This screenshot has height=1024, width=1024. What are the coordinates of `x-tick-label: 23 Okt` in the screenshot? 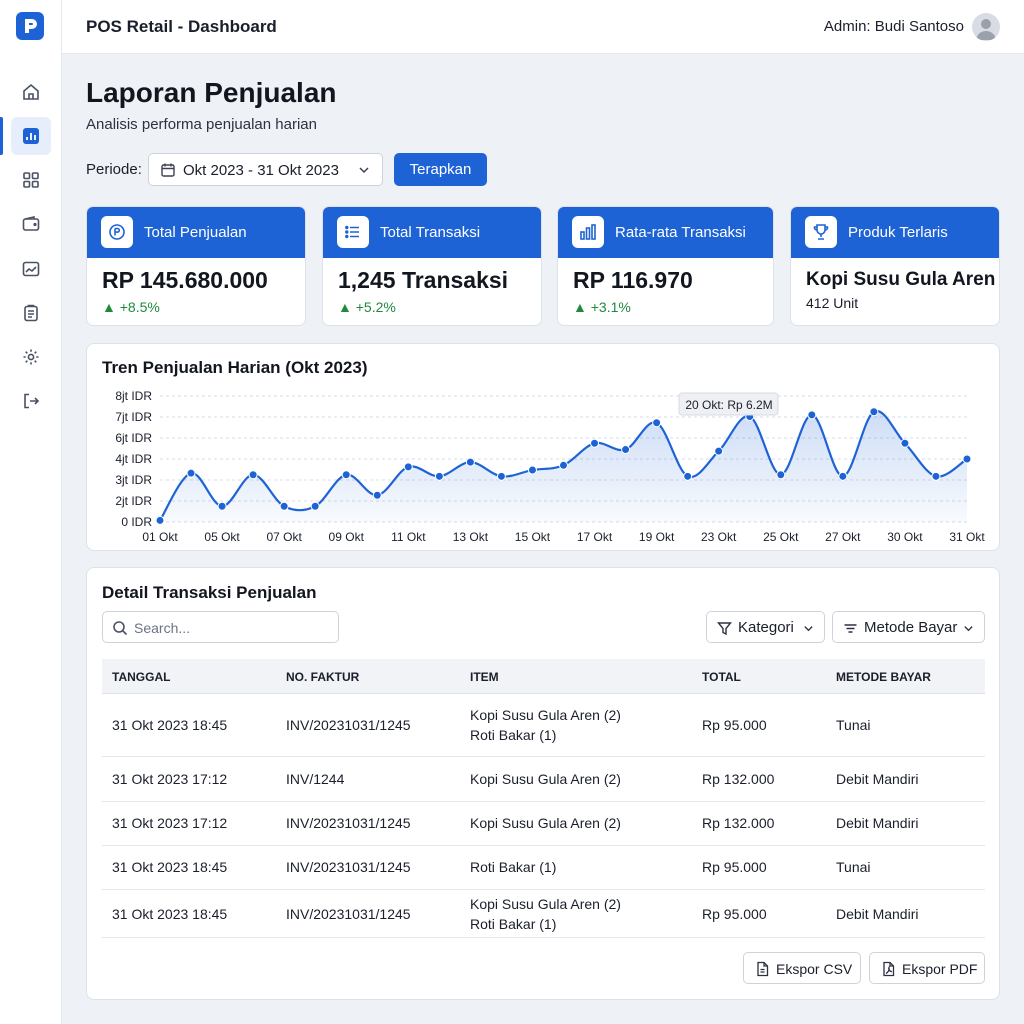 It's located at (719, 537).